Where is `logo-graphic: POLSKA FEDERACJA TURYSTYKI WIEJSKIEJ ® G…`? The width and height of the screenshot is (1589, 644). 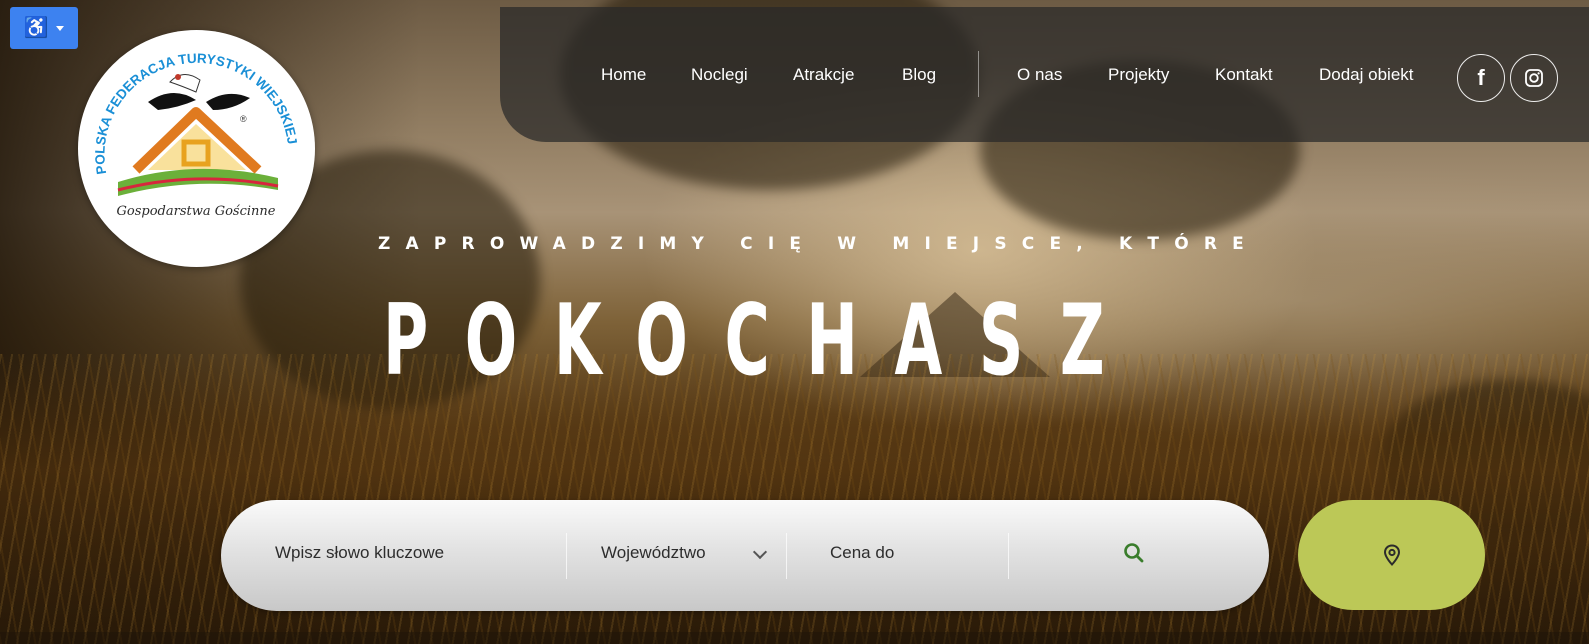 logo-graphic: POLSKA FEDERACJA TURYSTYKI WIEJSKIEJ ® G… is located at coordinates (196, 135).